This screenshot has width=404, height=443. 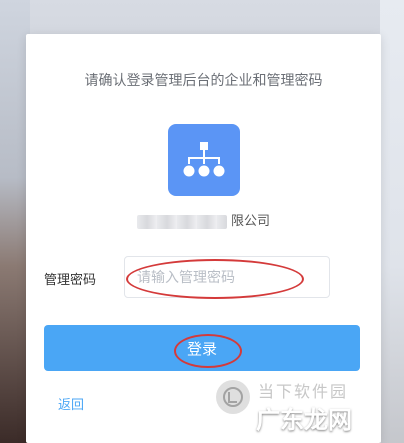 I want to click on company-name: 限公司, so click(x=203, y=219).